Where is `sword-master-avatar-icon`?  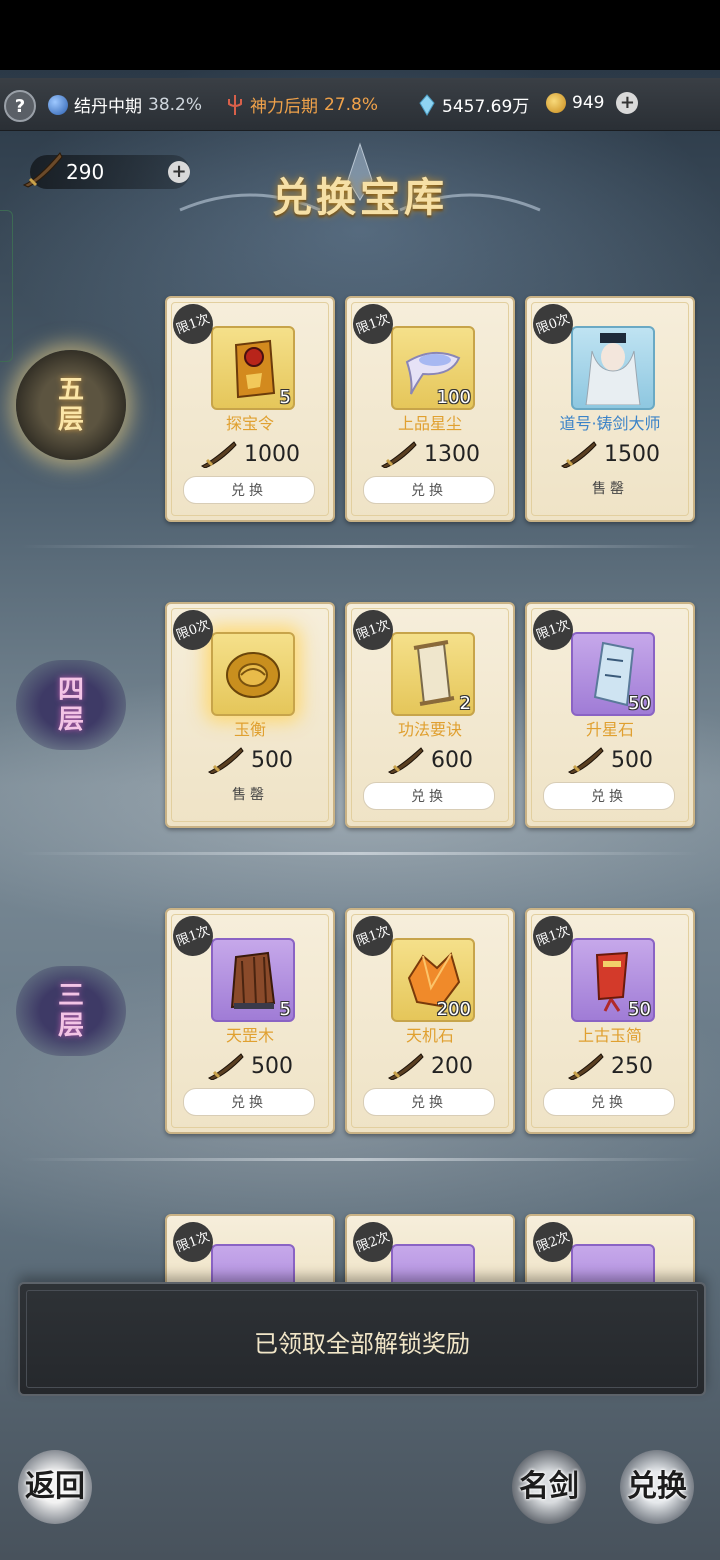 sword-master-avatar-icon is located at coordinates (613, 369).